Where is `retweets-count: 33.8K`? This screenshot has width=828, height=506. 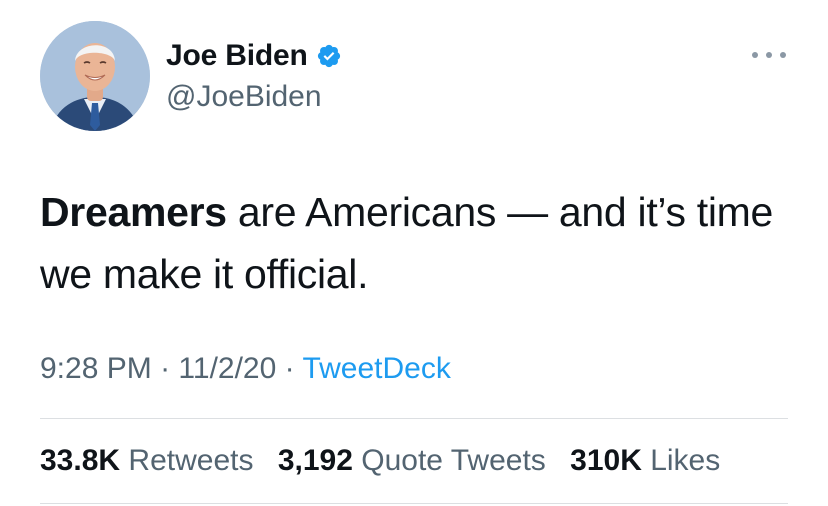
retweets-count: 33.8K is located at coordinates (80, 460).